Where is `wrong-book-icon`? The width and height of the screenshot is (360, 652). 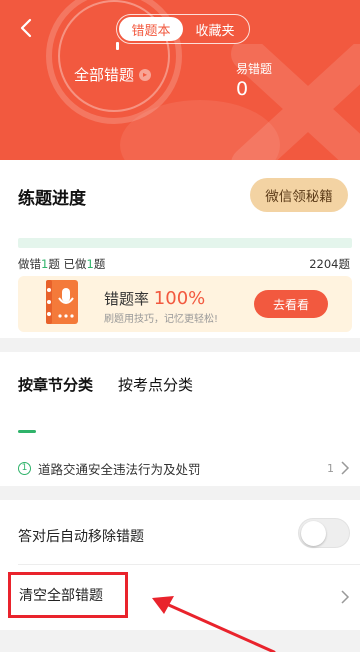
wrong-book-icon is located at coordinates (62, 302).